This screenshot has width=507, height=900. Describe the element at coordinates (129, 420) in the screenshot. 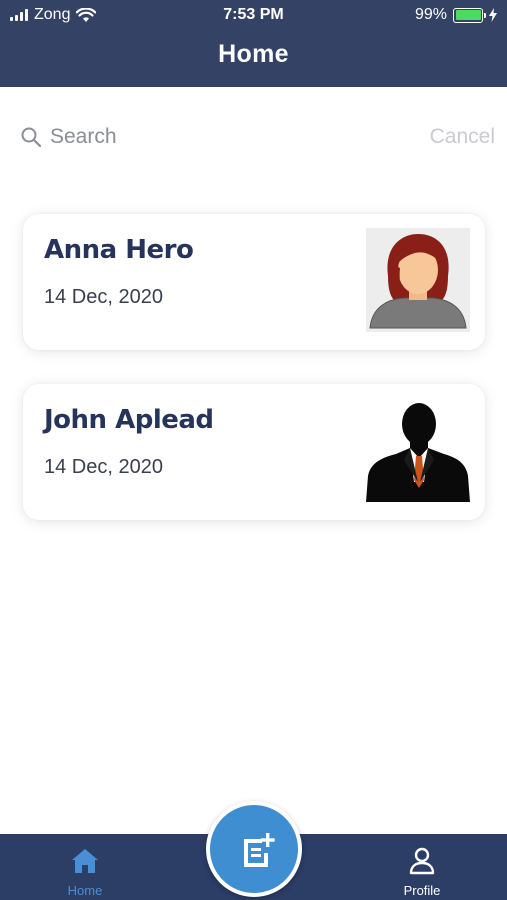

I see `contact-name: John Aplead` at that location.